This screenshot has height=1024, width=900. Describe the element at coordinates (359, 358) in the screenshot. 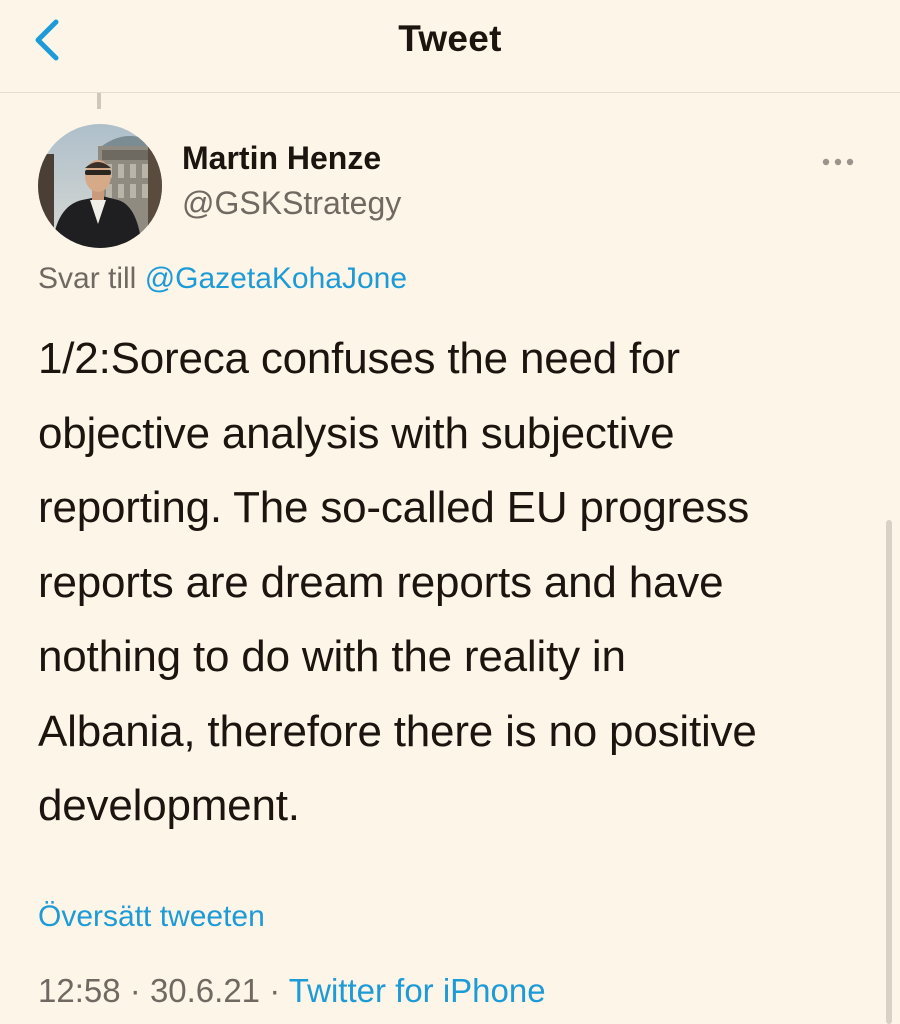

I see `tweet-text-line: 1/2:Soreca confuses the need for` at that location.